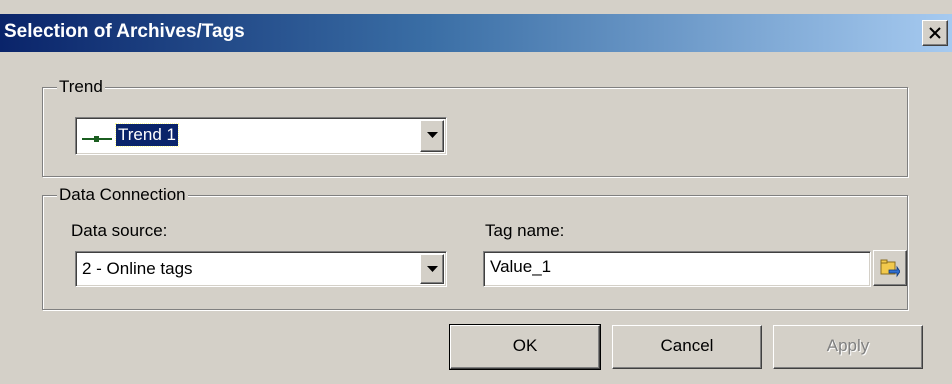 This screenshot has height=384, width=952. What do you see at coordinates (81, 87) in the screenshot?
I see `trend-group-legend: Trend` at bounding box center [81, 87].